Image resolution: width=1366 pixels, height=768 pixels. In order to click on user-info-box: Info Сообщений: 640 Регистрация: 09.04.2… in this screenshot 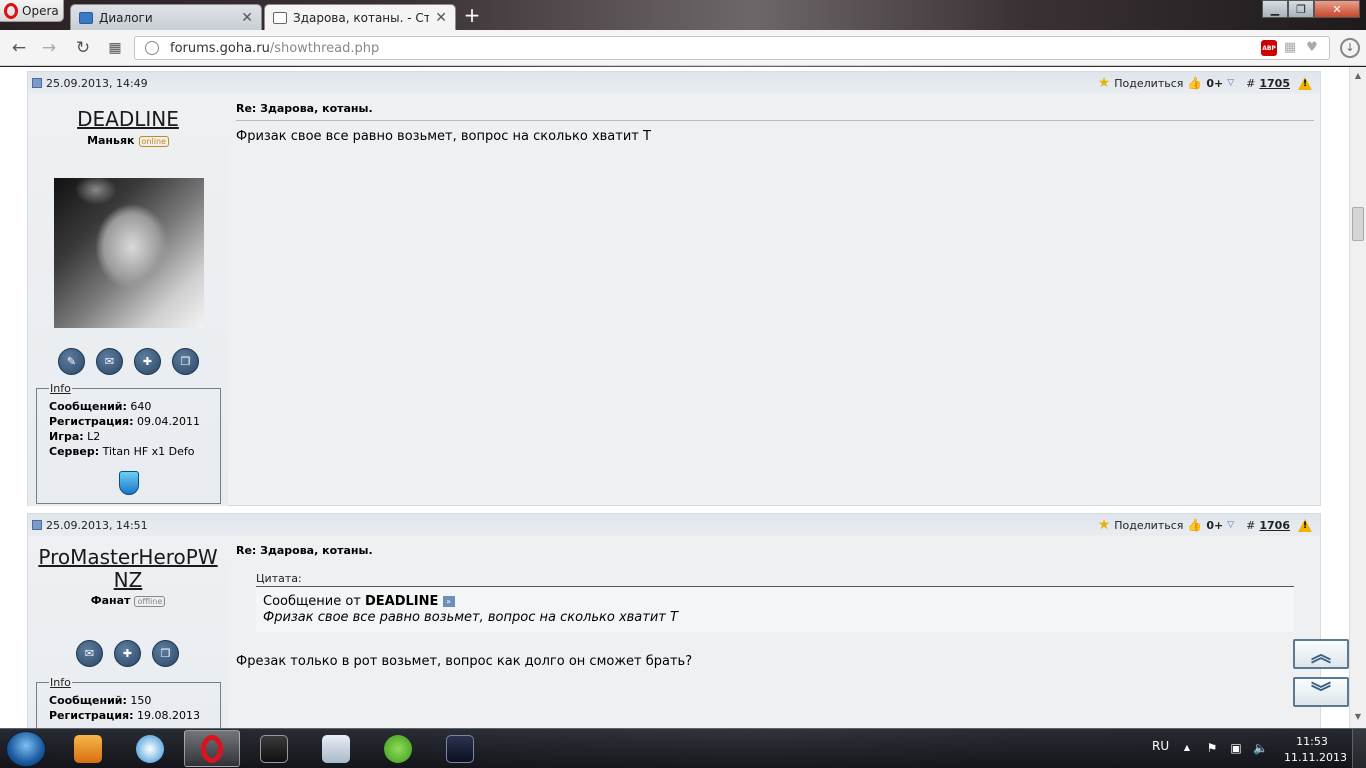, I will do `click(128, 442)`.